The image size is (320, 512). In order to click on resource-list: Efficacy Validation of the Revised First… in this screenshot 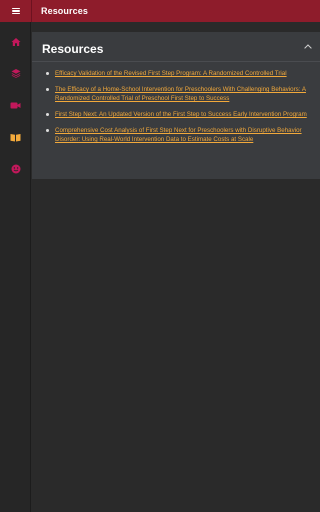, I will do `click(178, 110)`.